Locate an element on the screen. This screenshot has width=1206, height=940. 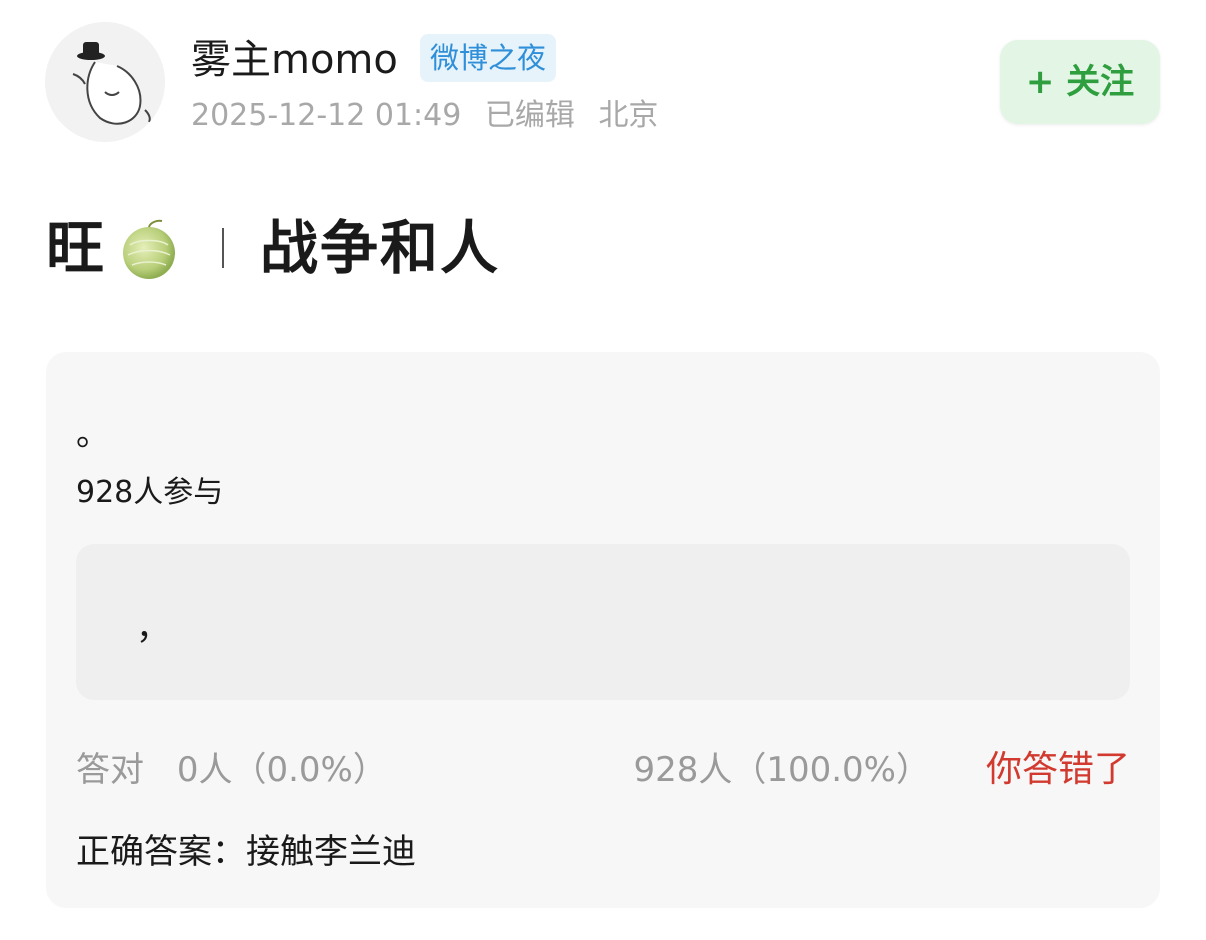
answer-label: 正确答案： is located at coordinates (161, 852).